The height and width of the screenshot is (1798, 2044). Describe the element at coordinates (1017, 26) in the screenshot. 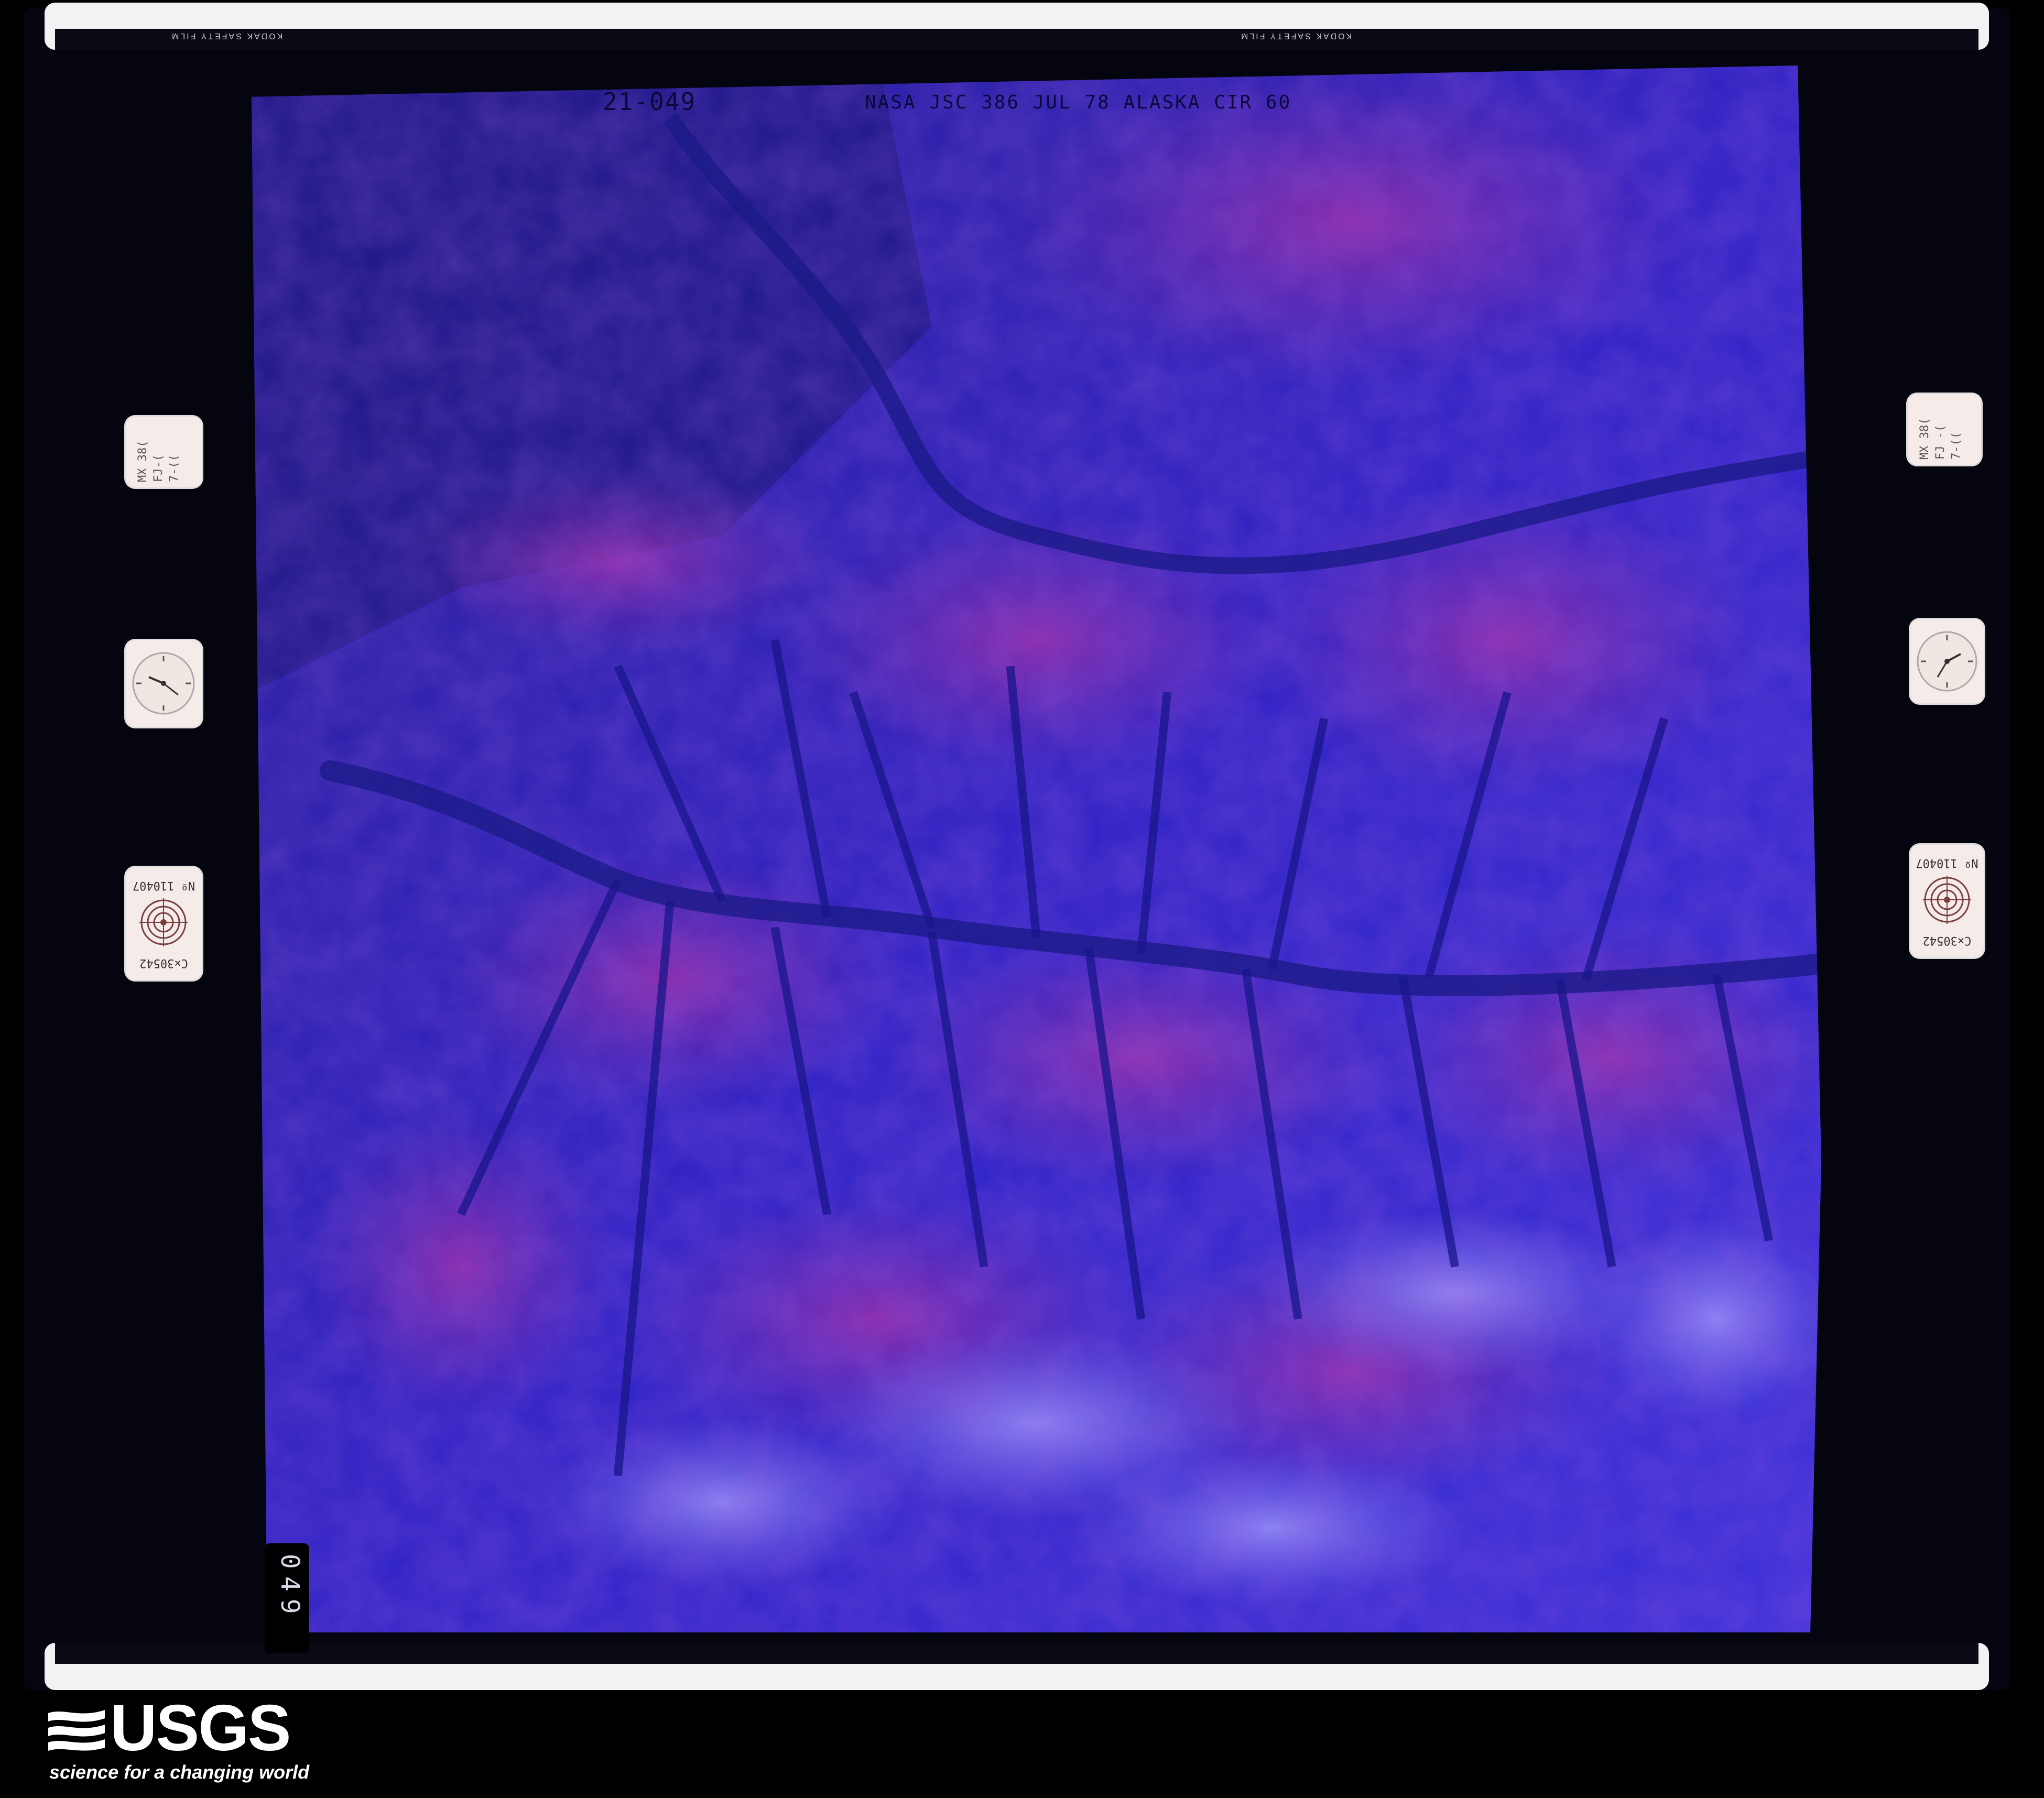

I see `film-edge-top: KODAK SAFETY FILM KODAK SAFETY FILM` at that location.